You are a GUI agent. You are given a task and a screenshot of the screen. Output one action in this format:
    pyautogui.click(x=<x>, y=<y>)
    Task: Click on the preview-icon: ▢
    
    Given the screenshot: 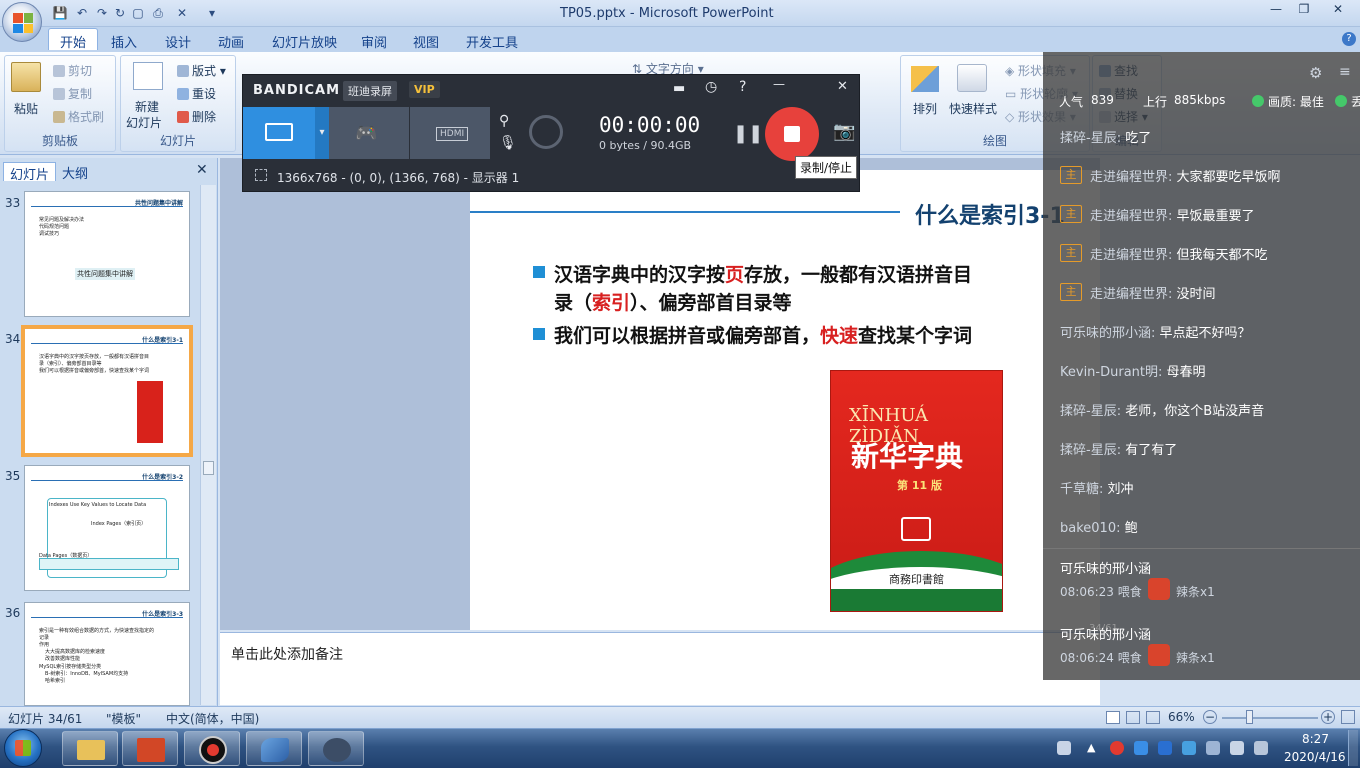 What is the action you would take?
    pyautogui.click(x=138, y=13)
    